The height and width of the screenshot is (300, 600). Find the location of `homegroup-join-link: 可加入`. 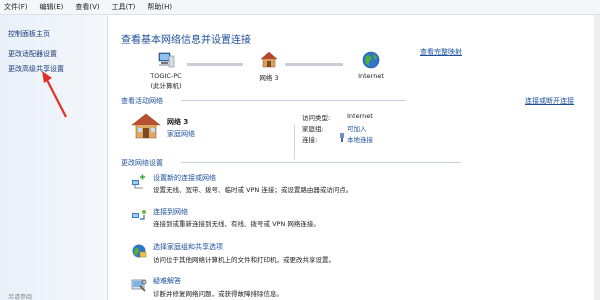

homegroup-join-link: 可加入 is located at coordinates (357, 128).